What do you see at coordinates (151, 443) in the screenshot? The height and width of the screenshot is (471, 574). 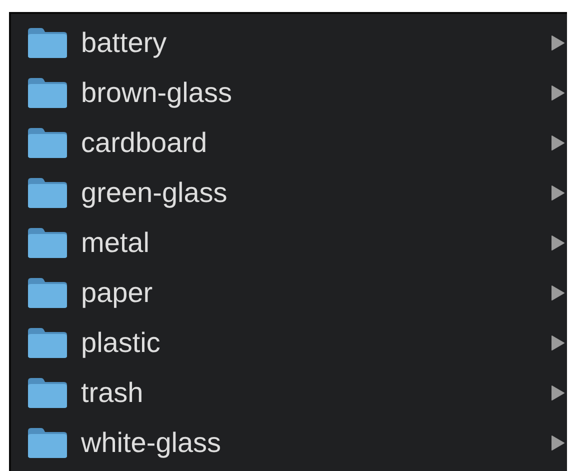 I see `folder-name: white-glass` at bounding box center [151, 443].